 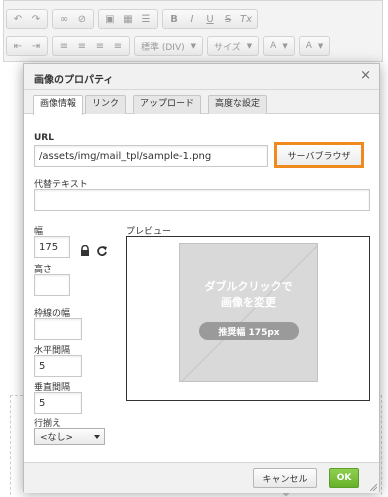 I want to click on format-combo: 標準 (DIV) ▼, so click(x=169, y=46).